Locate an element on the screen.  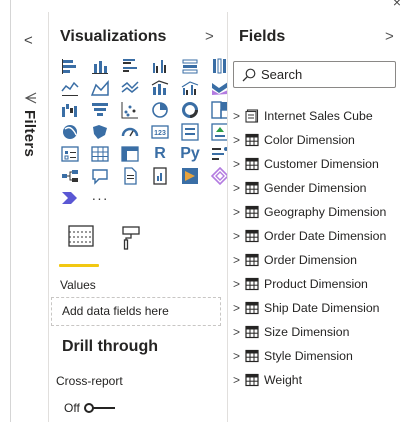
field-item-label: Weight is located at coordinates (283, 380).